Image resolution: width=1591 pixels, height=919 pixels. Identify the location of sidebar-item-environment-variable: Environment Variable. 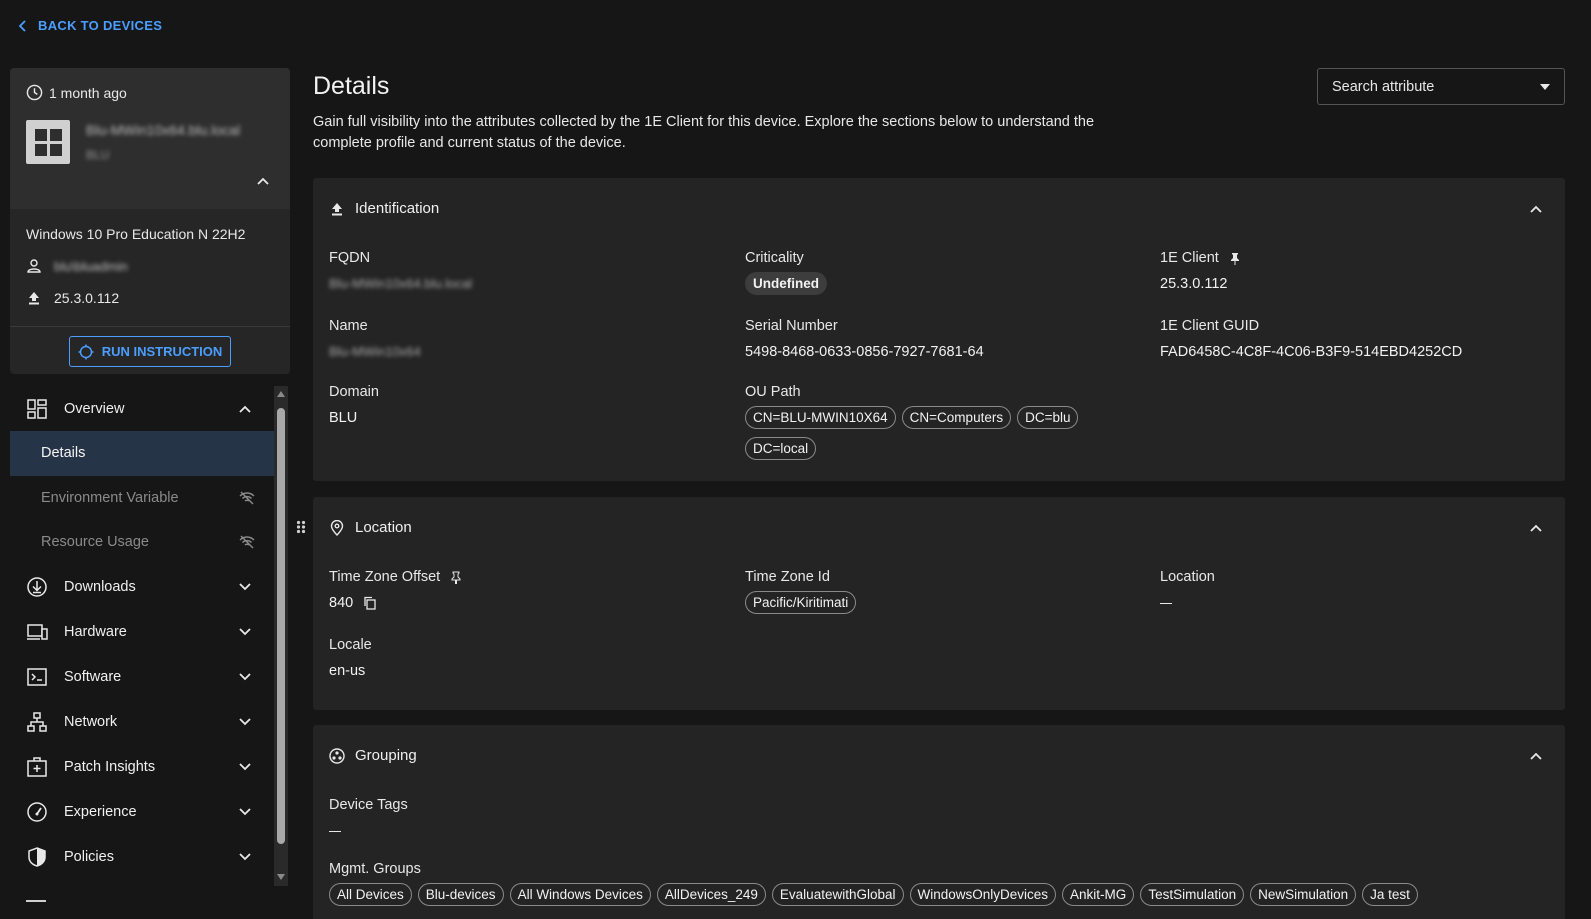
(142, 498).